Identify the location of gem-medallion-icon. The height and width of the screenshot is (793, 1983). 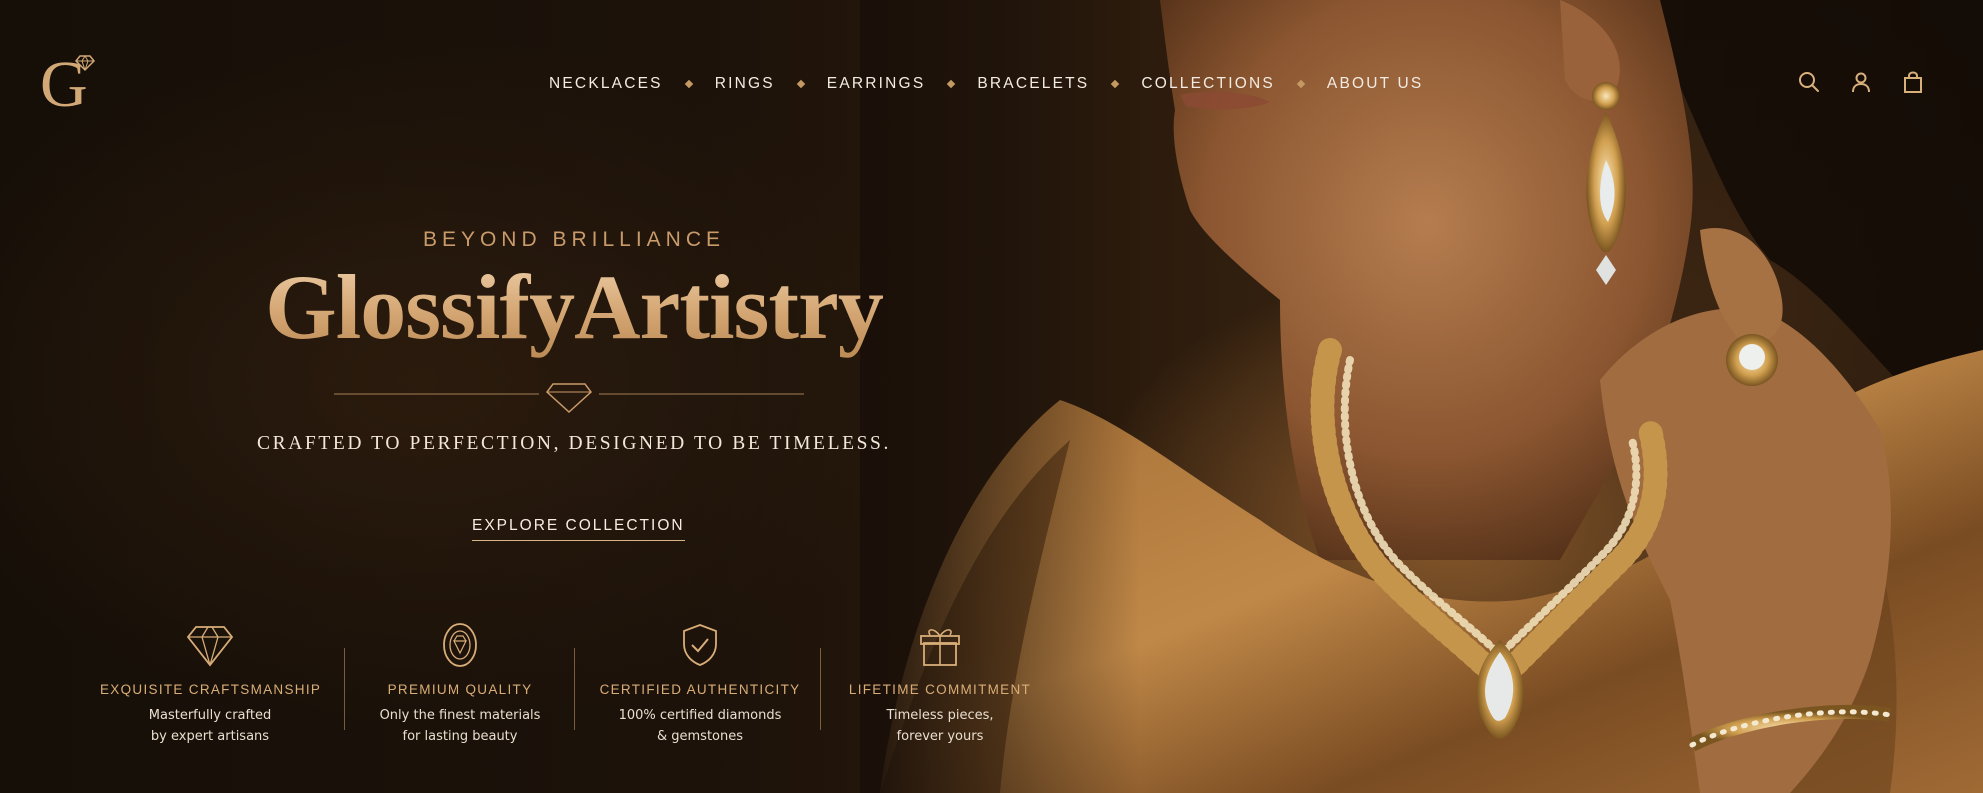
(460, 645).